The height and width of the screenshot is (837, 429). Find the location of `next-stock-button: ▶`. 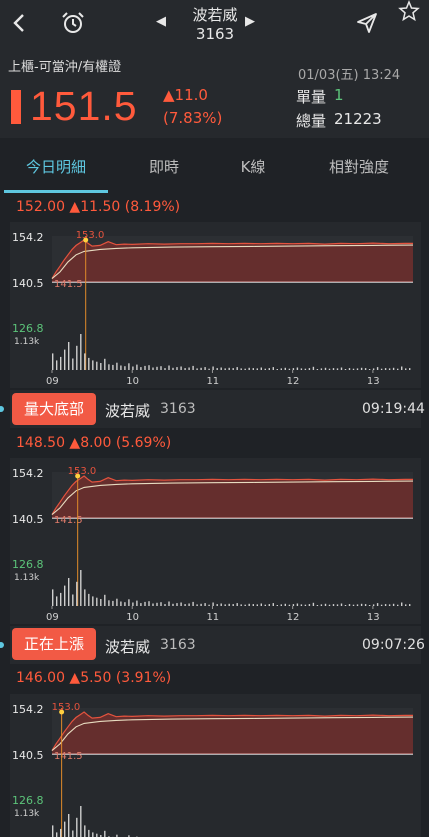

next-stock-button: ▶ is located at coordinates (250, 21).